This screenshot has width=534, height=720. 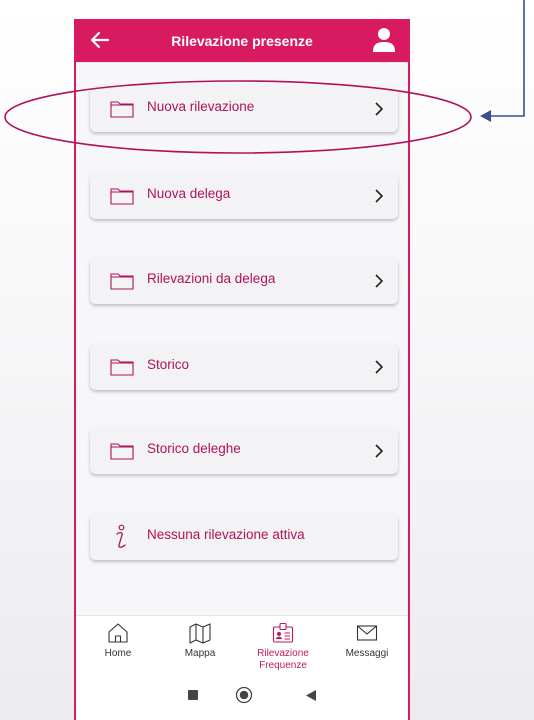 I want to click on nav-messaggi: Messaggi, so click(x=367, y=641).